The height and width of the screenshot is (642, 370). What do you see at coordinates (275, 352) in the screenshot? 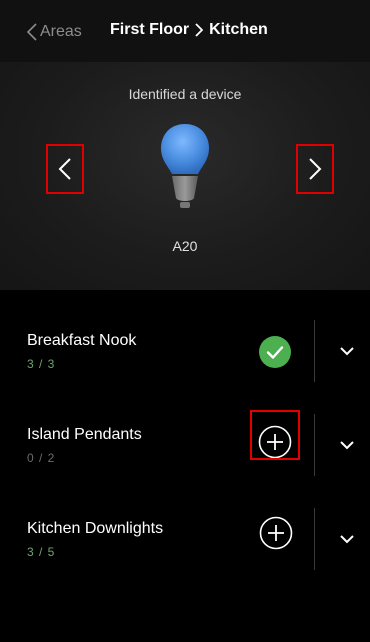
I see `check-circle-icon` at bounding box center [275, 352].